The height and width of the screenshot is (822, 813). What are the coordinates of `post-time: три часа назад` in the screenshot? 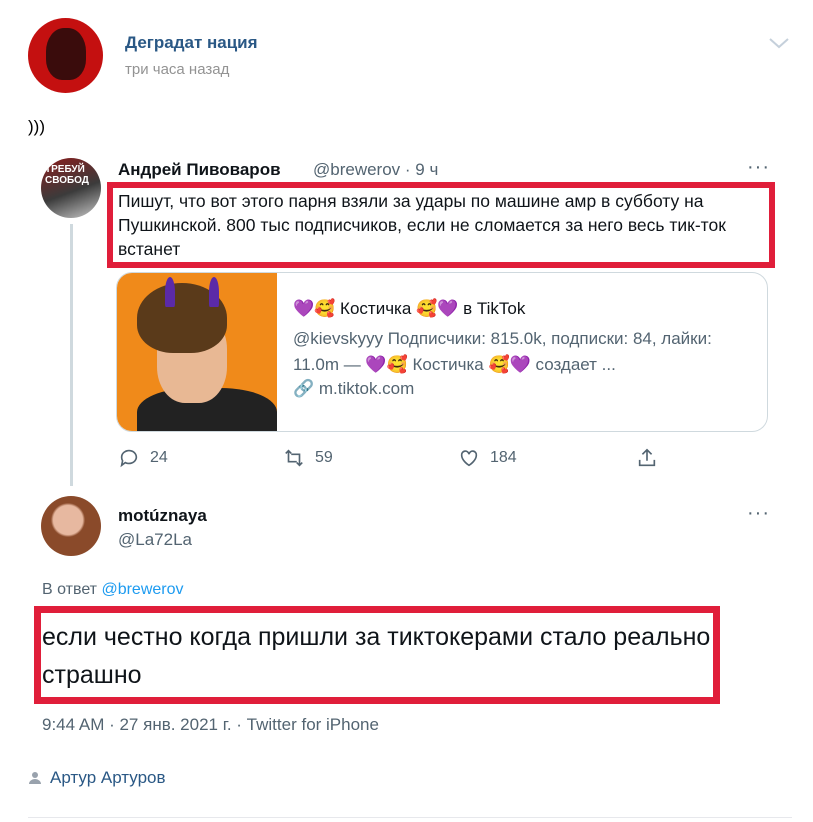 It's located at (177, 69).